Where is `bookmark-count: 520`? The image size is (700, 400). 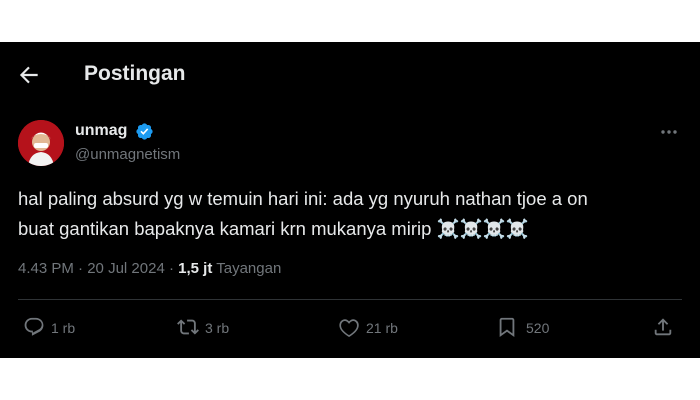 bookmark-count: 520 is located at coordinates (538, 328).